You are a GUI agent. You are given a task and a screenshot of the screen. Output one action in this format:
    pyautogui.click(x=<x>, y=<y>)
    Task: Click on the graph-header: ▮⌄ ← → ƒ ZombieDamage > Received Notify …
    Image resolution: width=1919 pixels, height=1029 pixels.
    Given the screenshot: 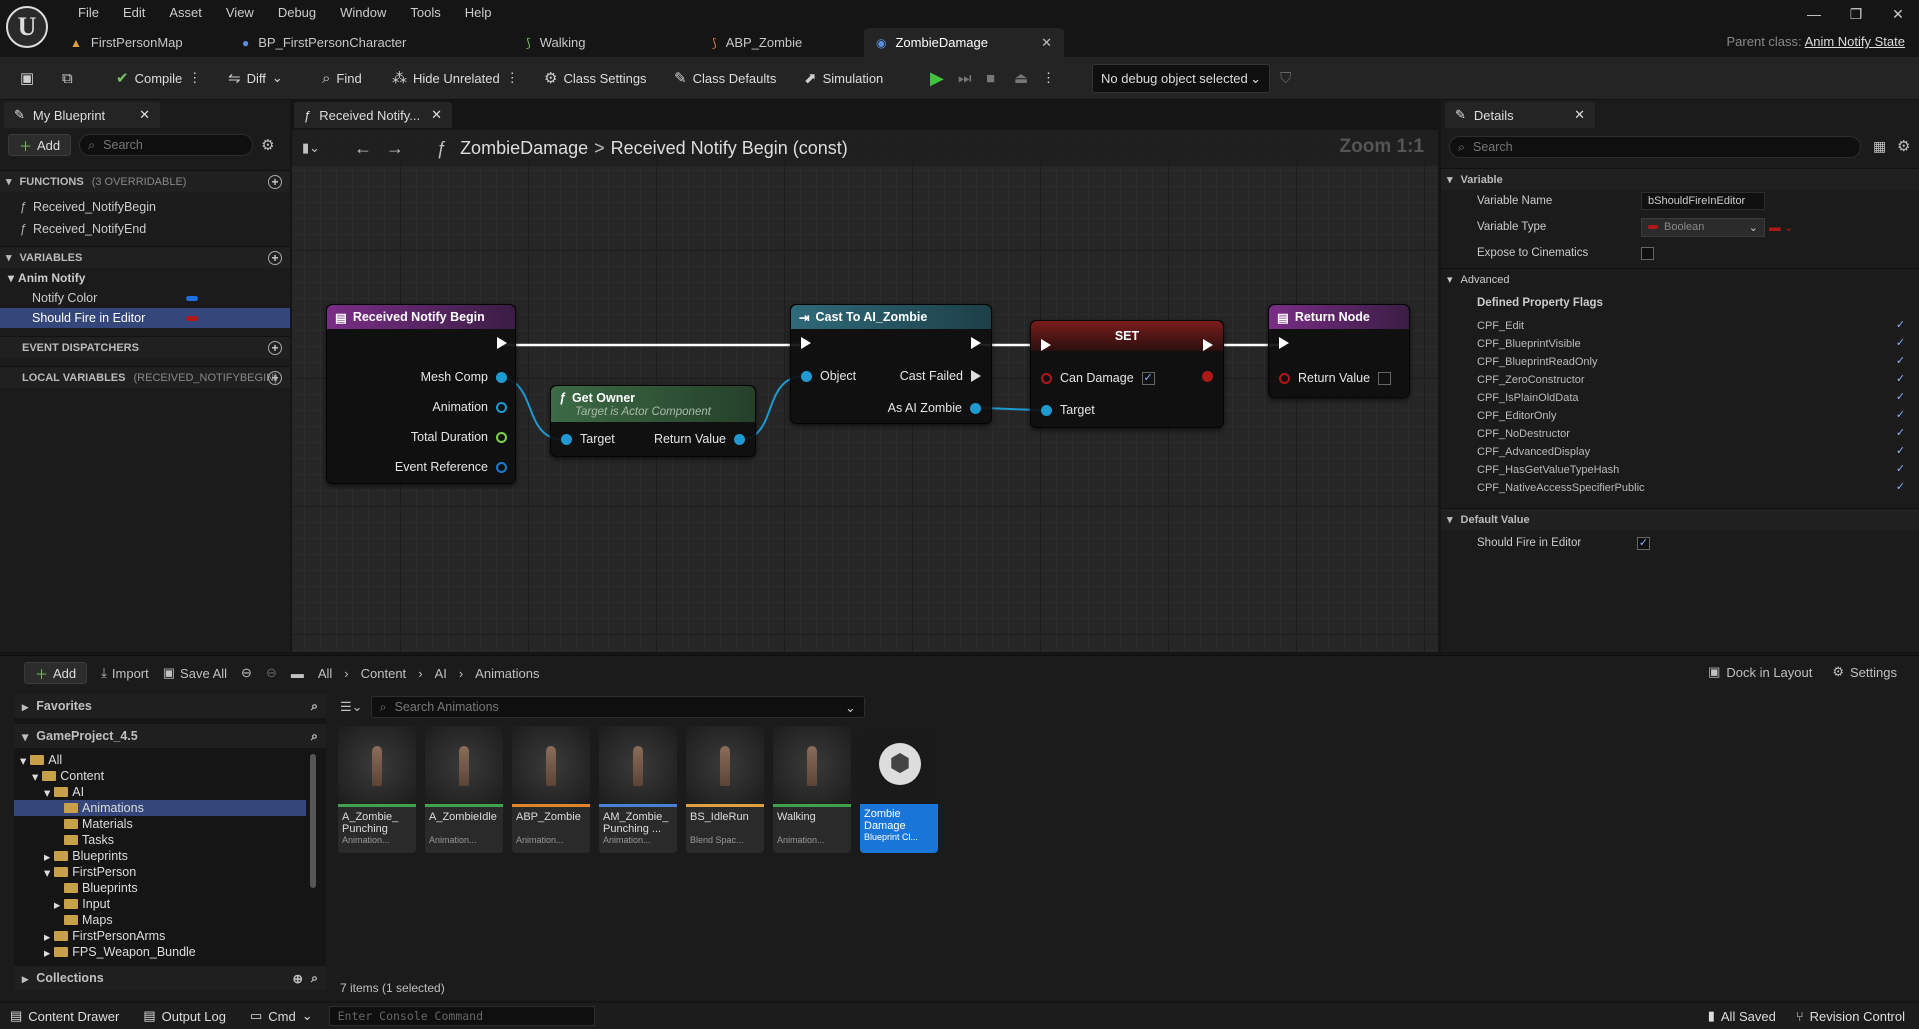 What is the action you would take?
    pyautogui.click(x=865, y=148)
    